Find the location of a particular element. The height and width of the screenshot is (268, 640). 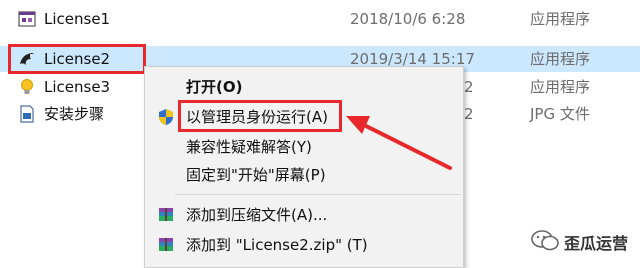

menu-item-add-to-zip: 添加到 "License2.zip" (T) is located at coordinates (304, 245).